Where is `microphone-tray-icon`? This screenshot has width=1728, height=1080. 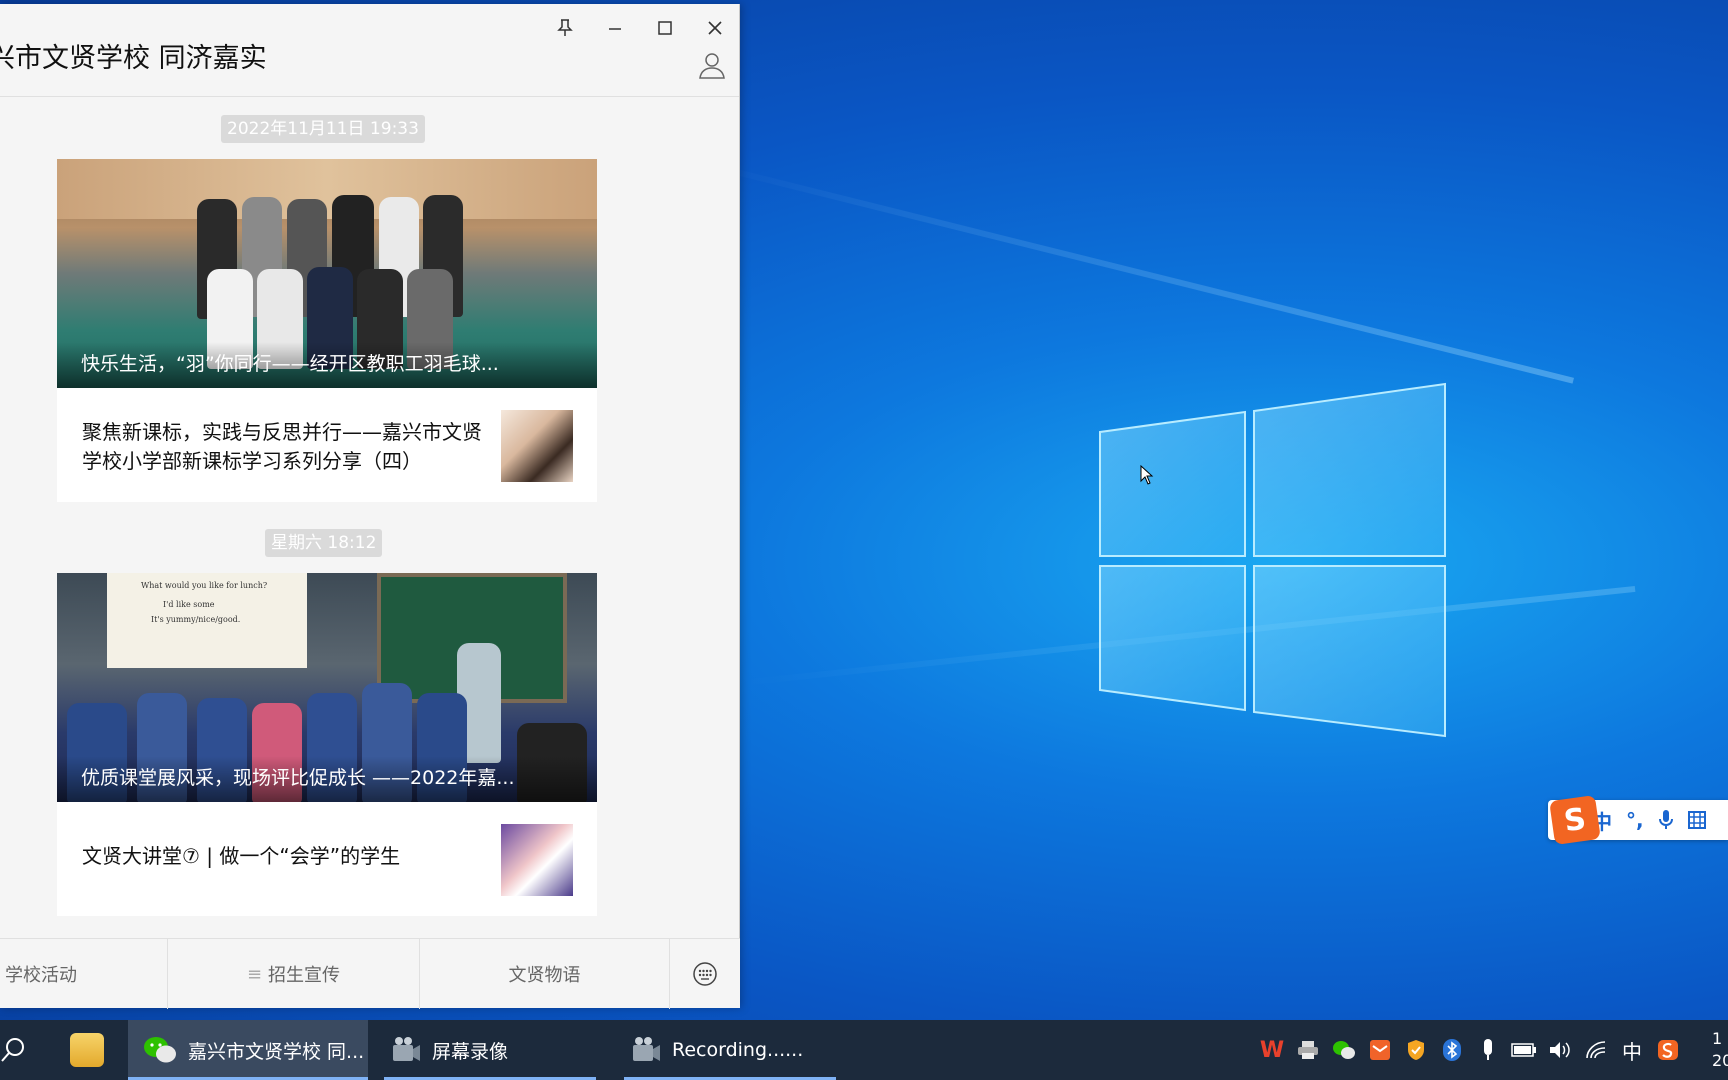
microphone-tray-icon is located at coordinates (1488, 1050).